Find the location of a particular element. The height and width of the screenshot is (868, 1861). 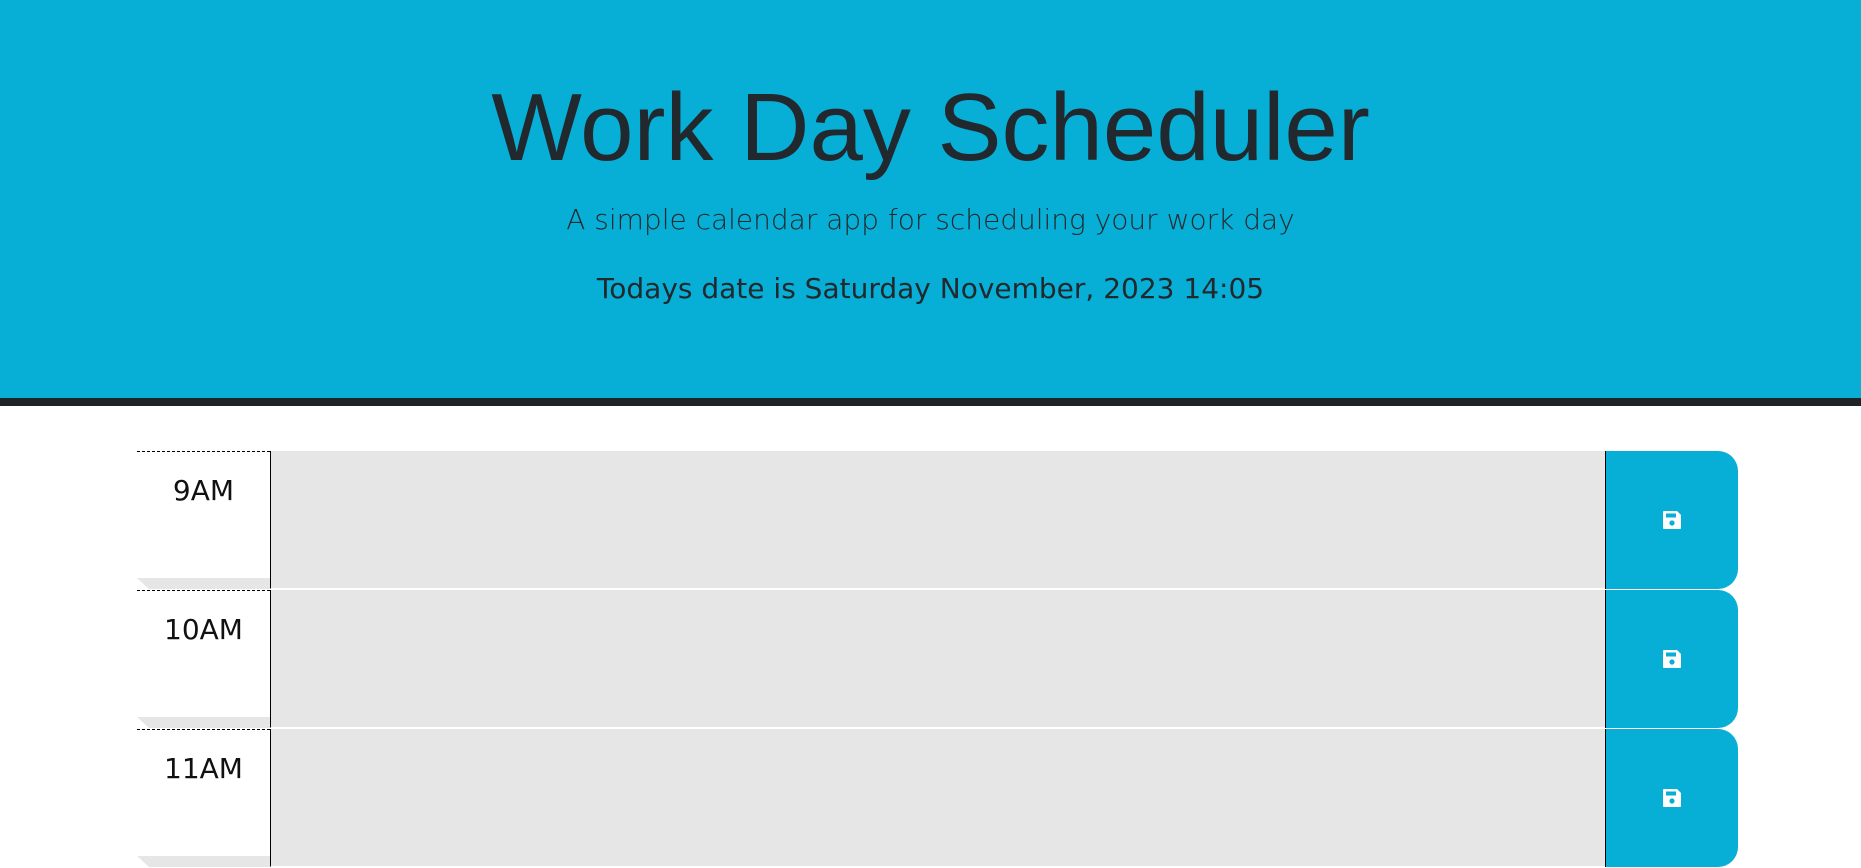

hour-label-text: 9AM is located at coordinates (203, 490).